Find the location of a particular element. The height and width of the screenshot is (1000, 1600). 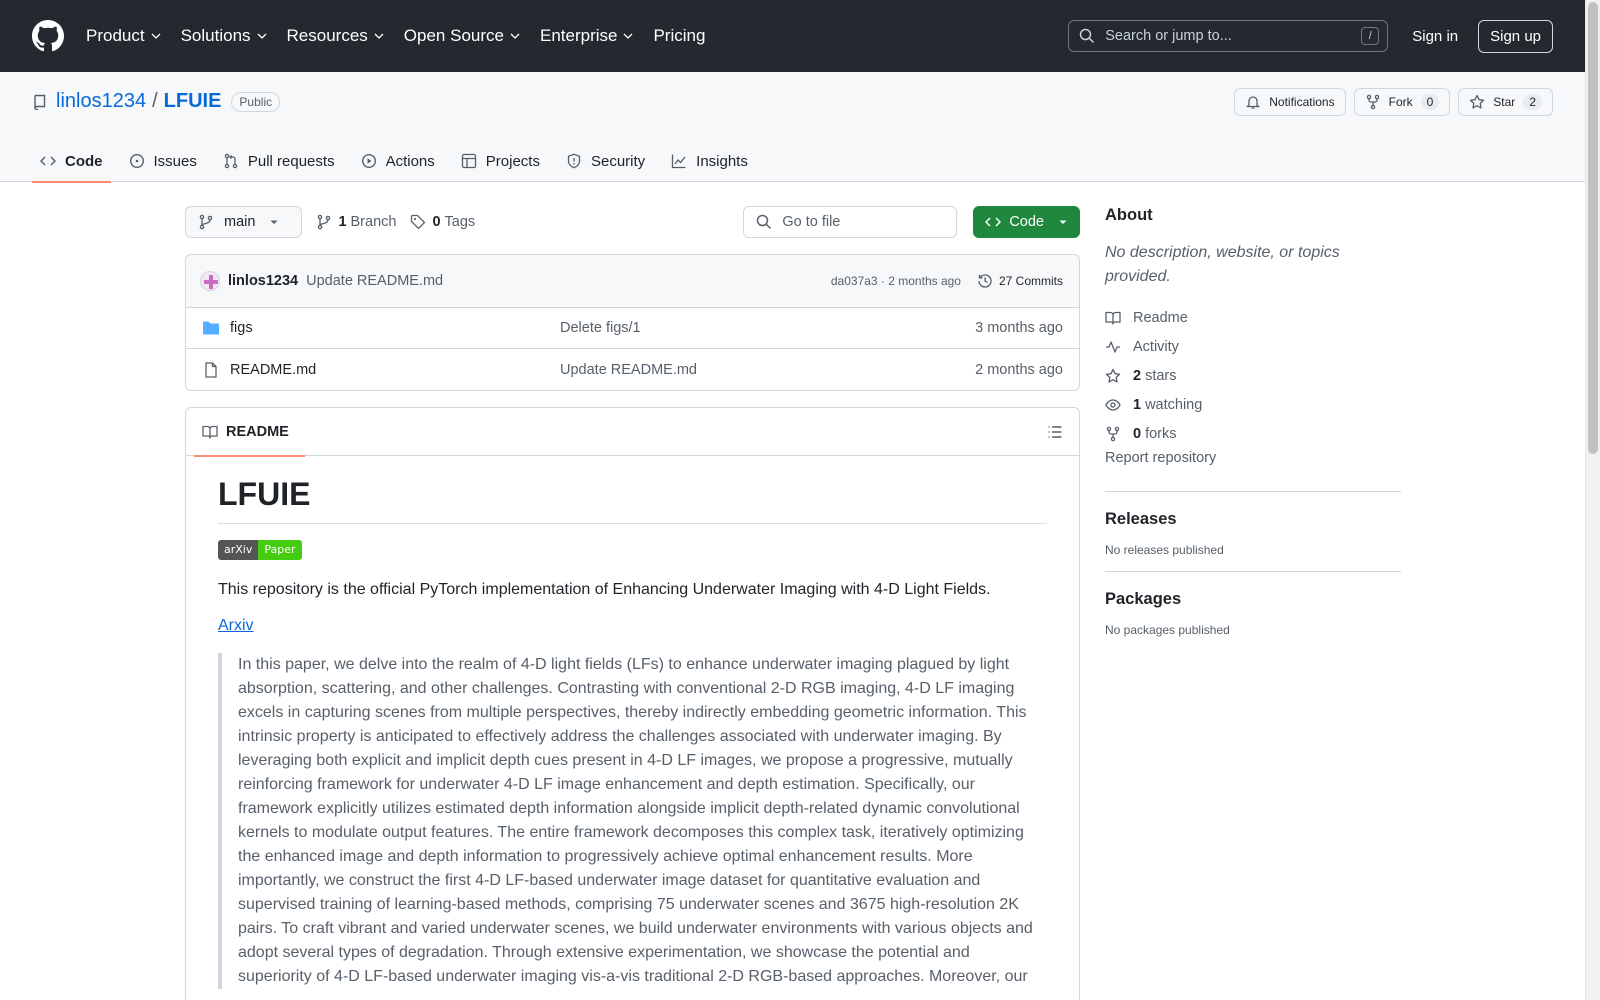

badge-left-label: arXiv is located at coordinates (238, 550).